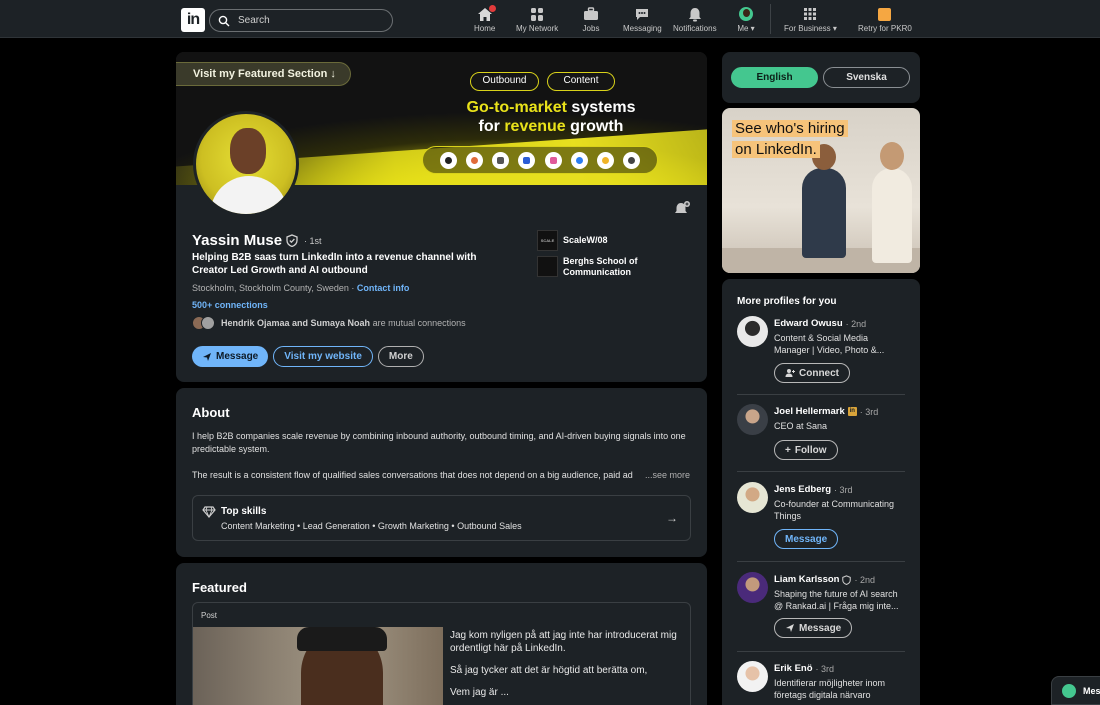 The image size is (1100, 705). I want to click on follow-bell-icon, so click(682, 209).